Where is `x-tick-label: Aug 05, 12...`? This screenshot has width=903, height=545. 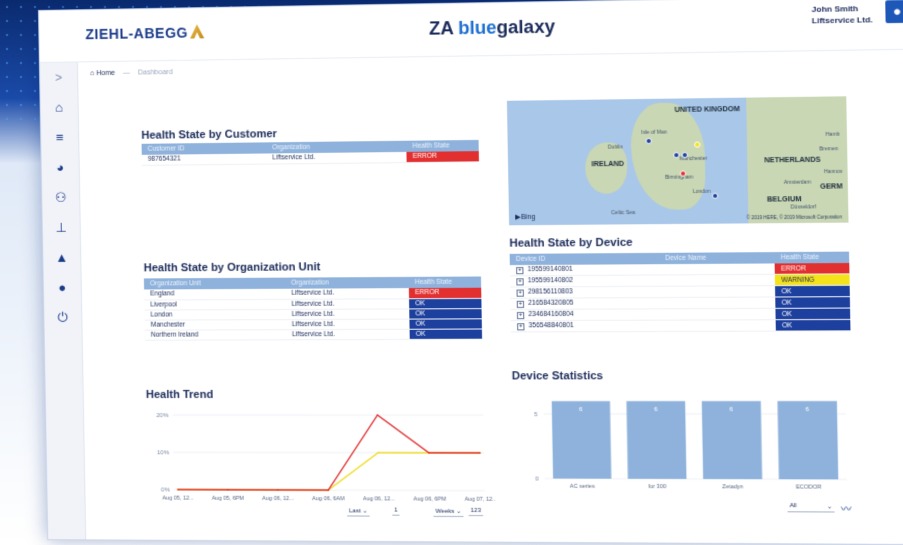 x-tick-label: Aug 05, 12... is located at coordinates (178, 499).